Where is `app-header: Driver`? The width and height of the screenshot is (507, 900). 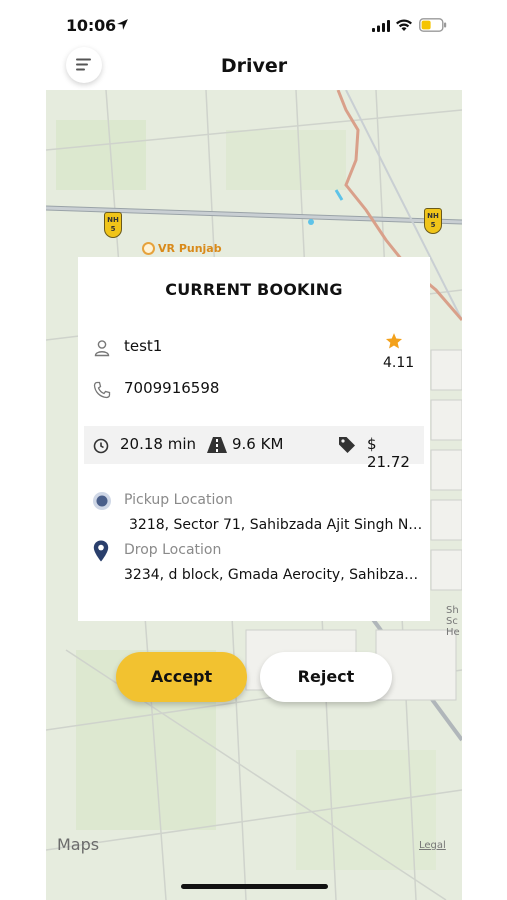 app-header: Driver is located at coordinates (254, 67).